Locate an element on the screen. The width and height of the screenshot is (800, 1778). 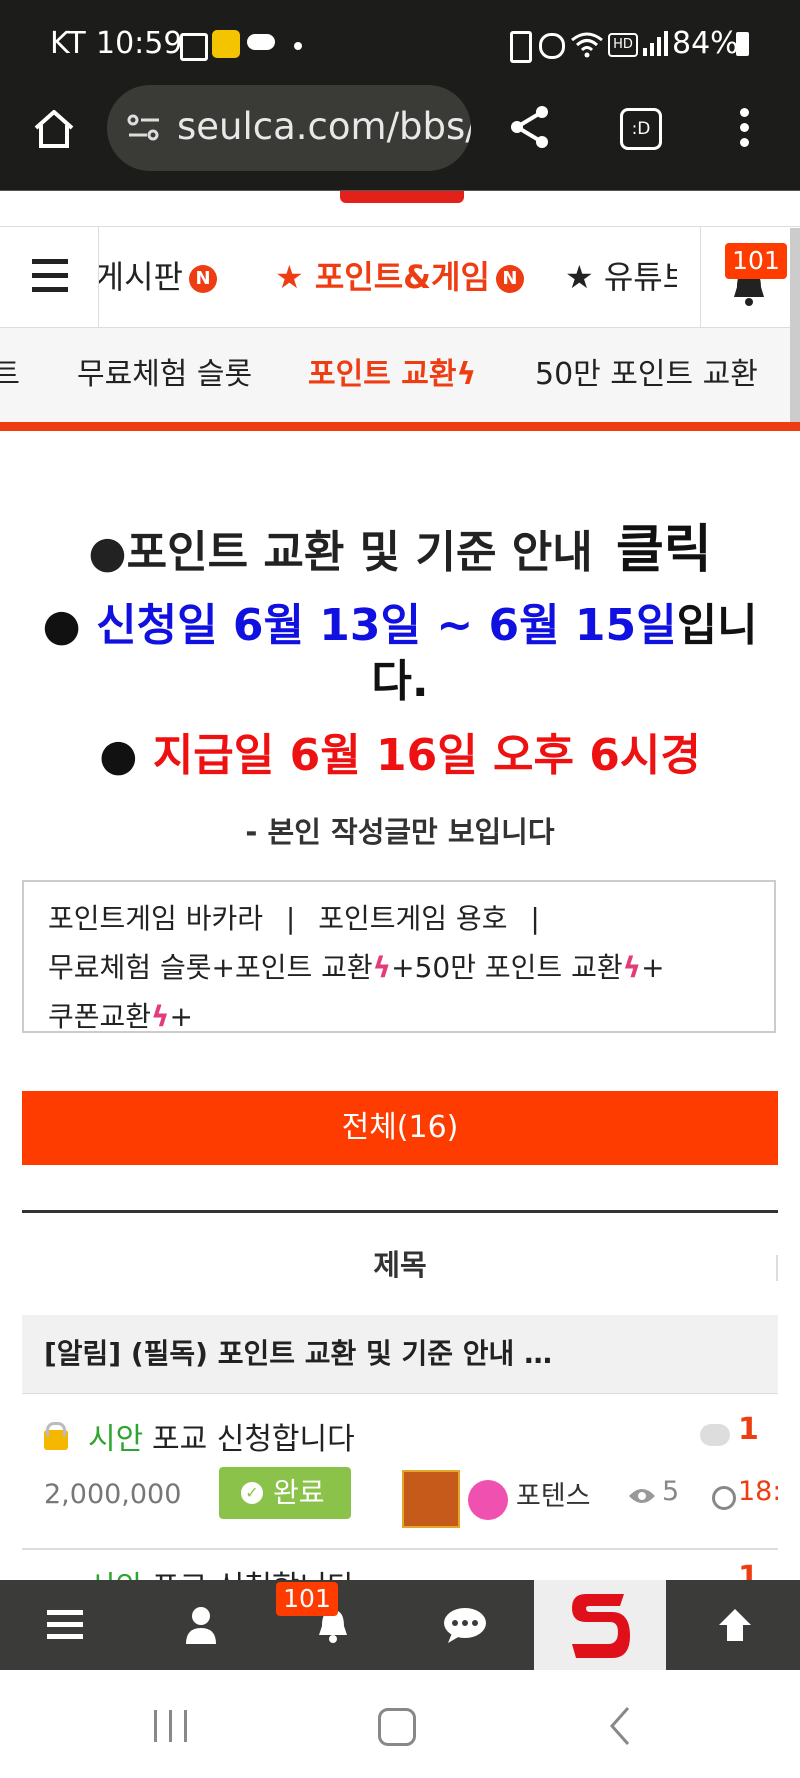
category-point-exchange: 포인트 교환 is located at coordinates (304, 967).